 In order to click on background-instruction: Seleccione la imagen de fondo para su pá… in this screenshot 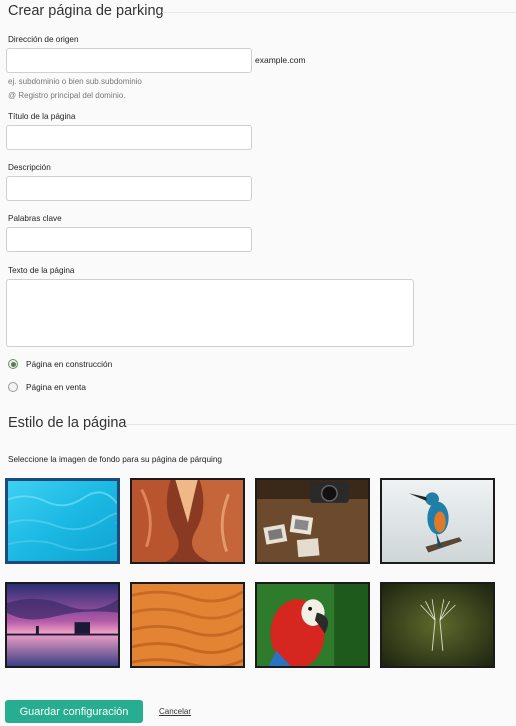, I will do `click(115, 459)`.